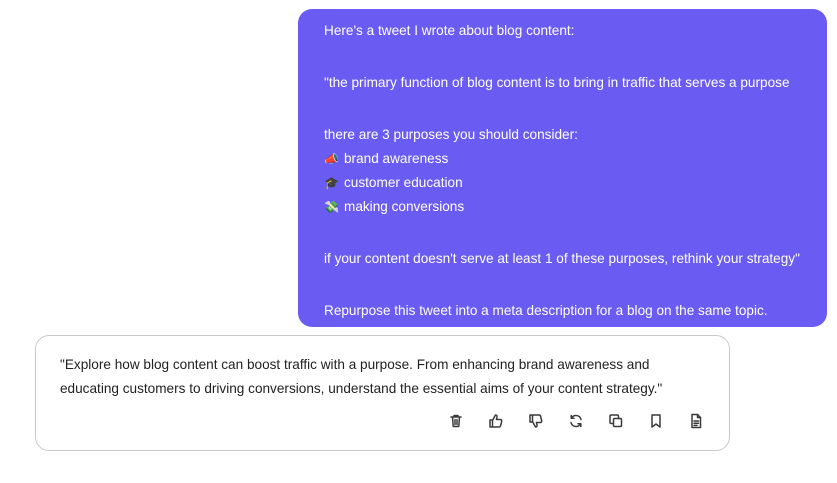 The image size is (837, 483). I want to click on bullet-label: brand awareness, so click(396, 158).